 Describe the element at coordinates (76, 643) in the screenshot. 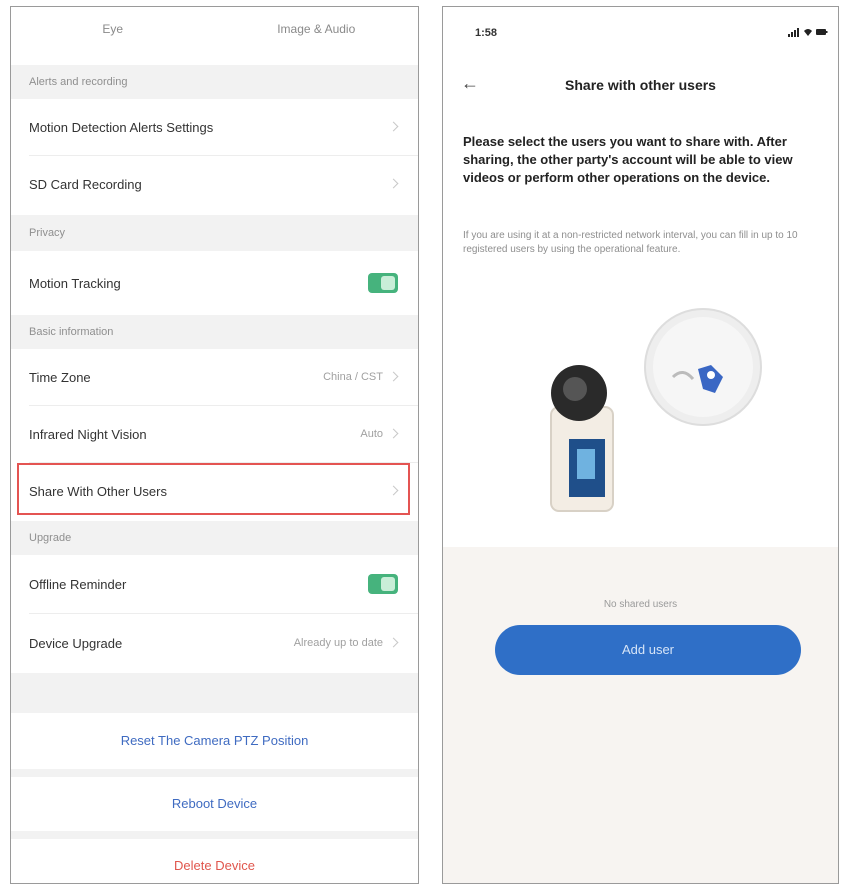

I see `row-label: Device Upgrade` at that location.